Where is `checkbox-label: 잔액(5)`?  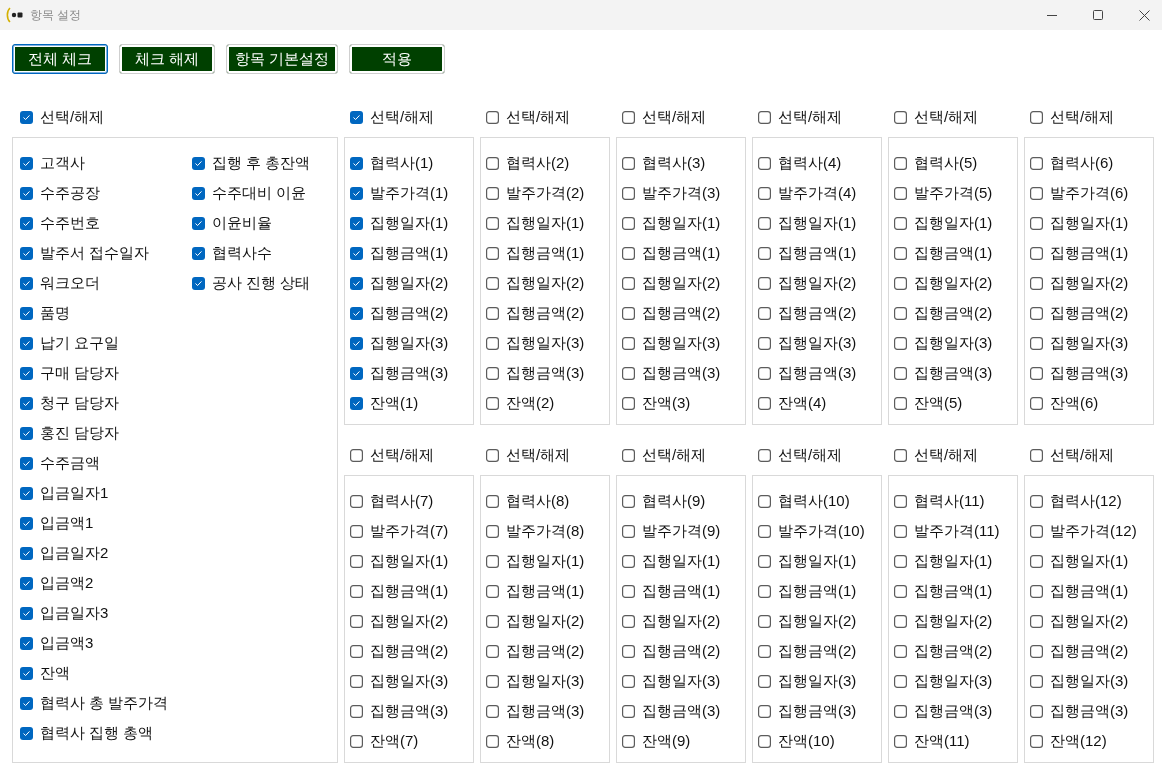
checkbox-label: 잔액(5) is located at coordinates (938, 403).